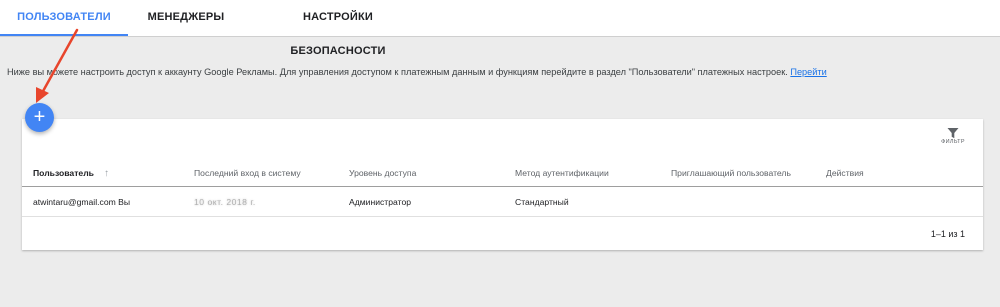  What do you see at coordinates (731, 173) in the screenshot?
I see `column-header-inviter: Приглашающий пользователь` at bounding box center [731, 173].